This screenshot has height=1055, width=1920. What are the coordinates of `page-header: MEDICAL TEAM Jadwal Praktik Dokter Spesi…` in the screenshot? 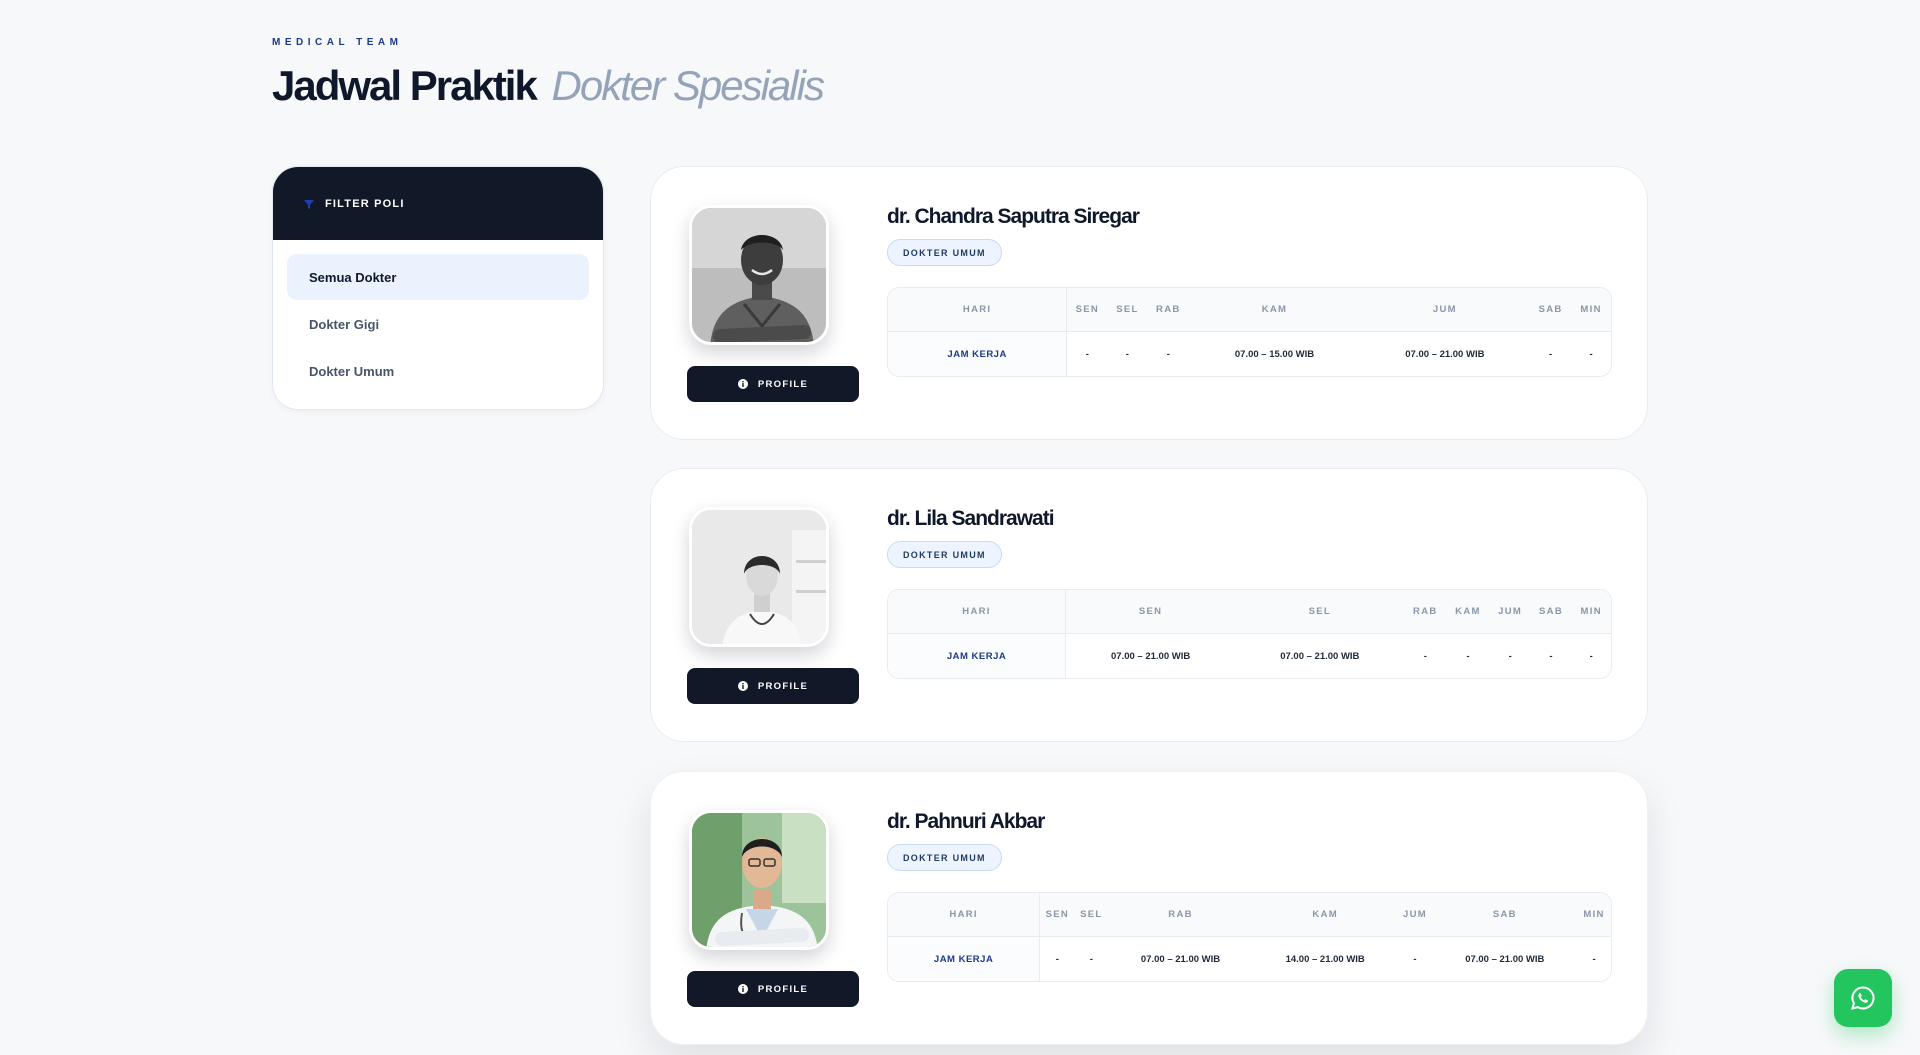 It's located at (548, 73).